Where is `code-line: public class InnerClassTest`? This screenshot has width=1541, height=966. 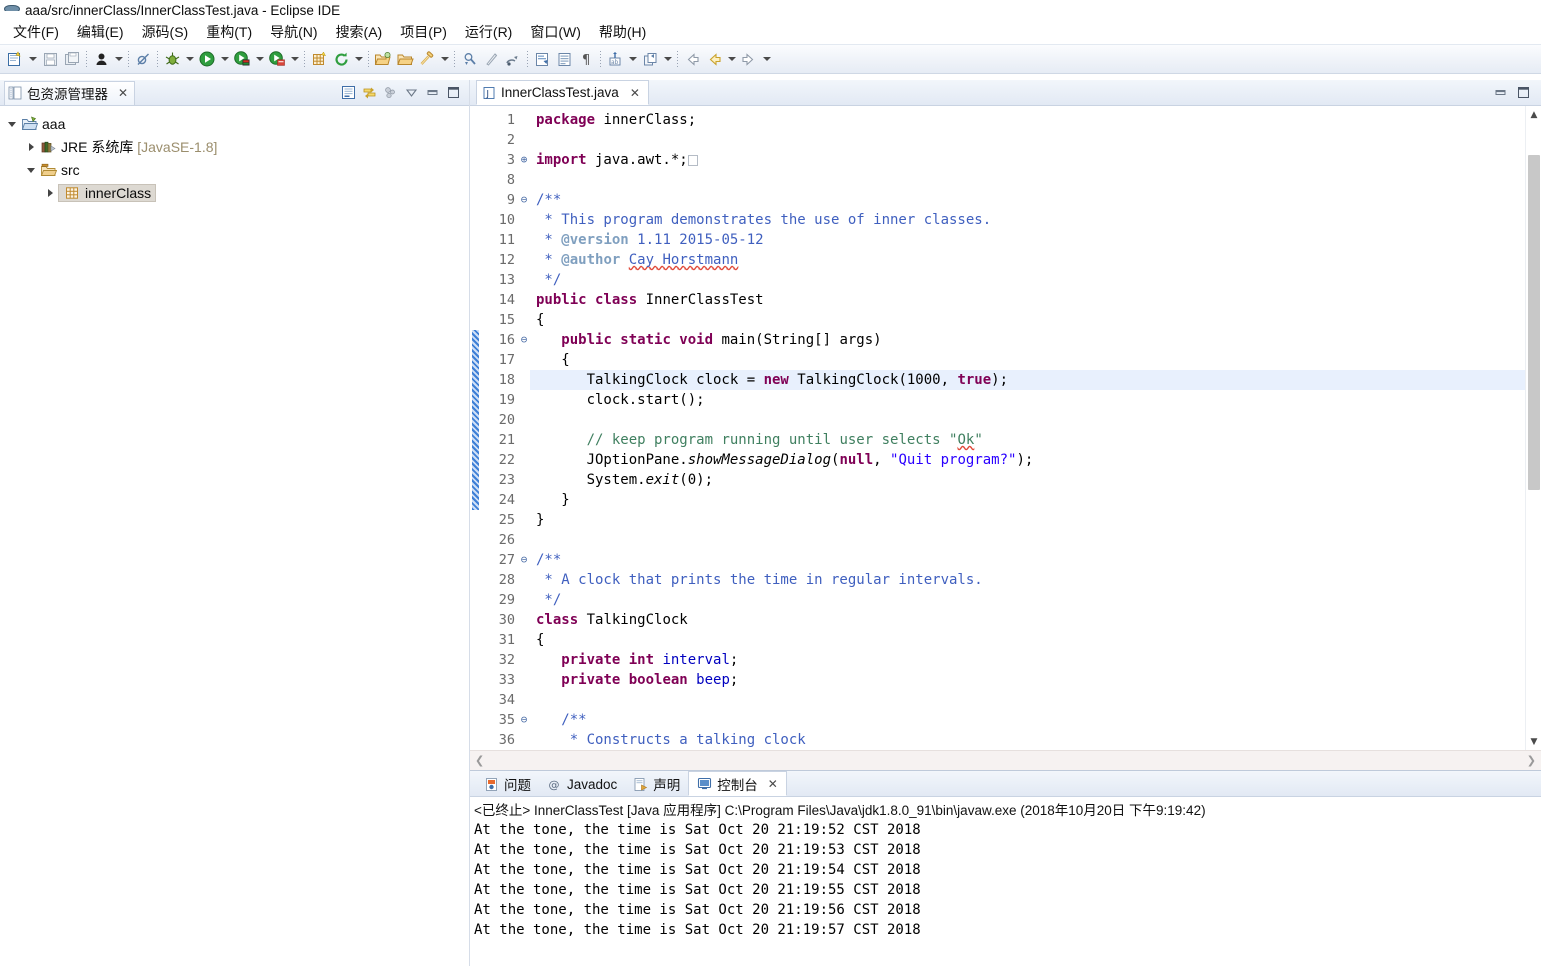
code-line: public class InnerClassTest is located at coordinates (1027, 300).